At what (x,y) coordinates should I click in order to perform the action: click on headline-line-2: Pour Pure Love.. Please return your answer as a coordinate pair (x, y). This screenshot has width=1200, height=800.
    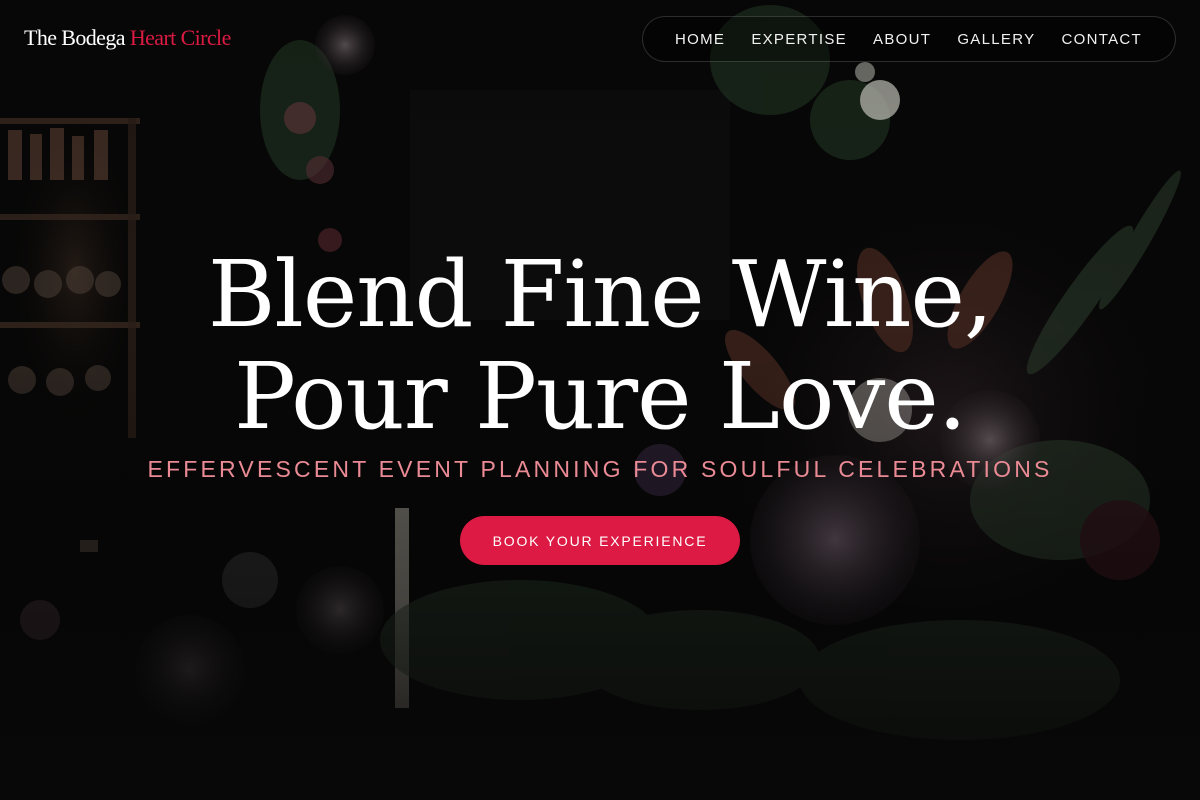
    Looking at the image, I should click on (600, 396).